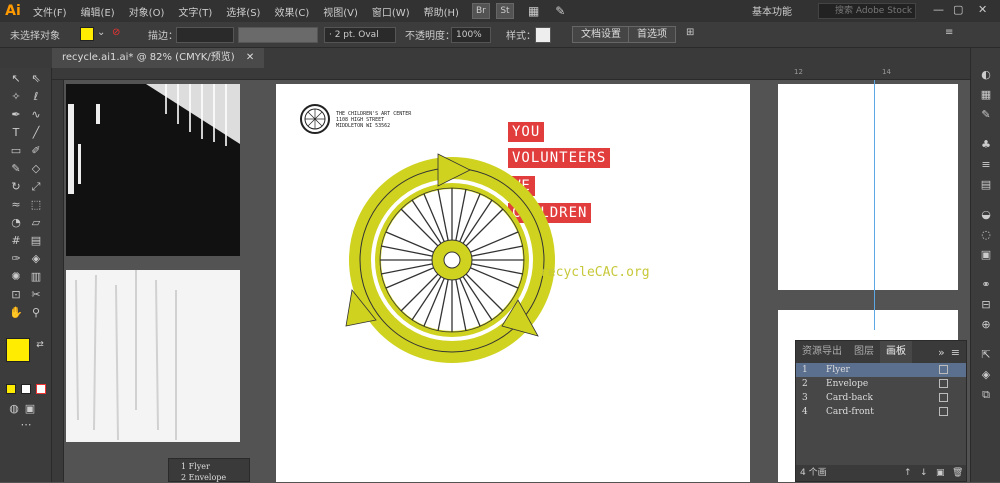 The height and width of the screenshot is (483, 1000). Describe the element at coordinates (441, 11) in the screenshot. I see `menu-help: 帮助(H)` at that location.